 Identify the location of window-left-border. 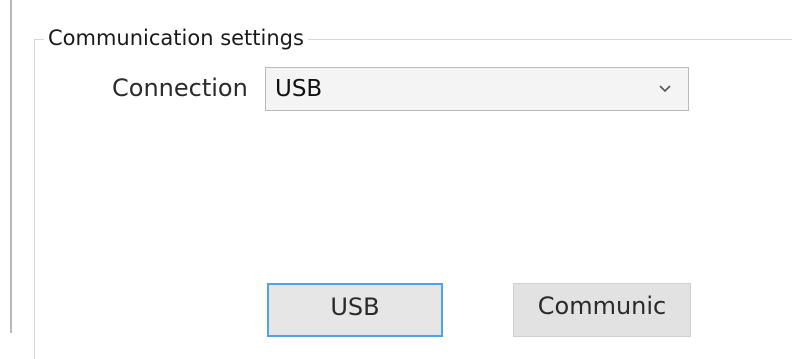
(11, 166).